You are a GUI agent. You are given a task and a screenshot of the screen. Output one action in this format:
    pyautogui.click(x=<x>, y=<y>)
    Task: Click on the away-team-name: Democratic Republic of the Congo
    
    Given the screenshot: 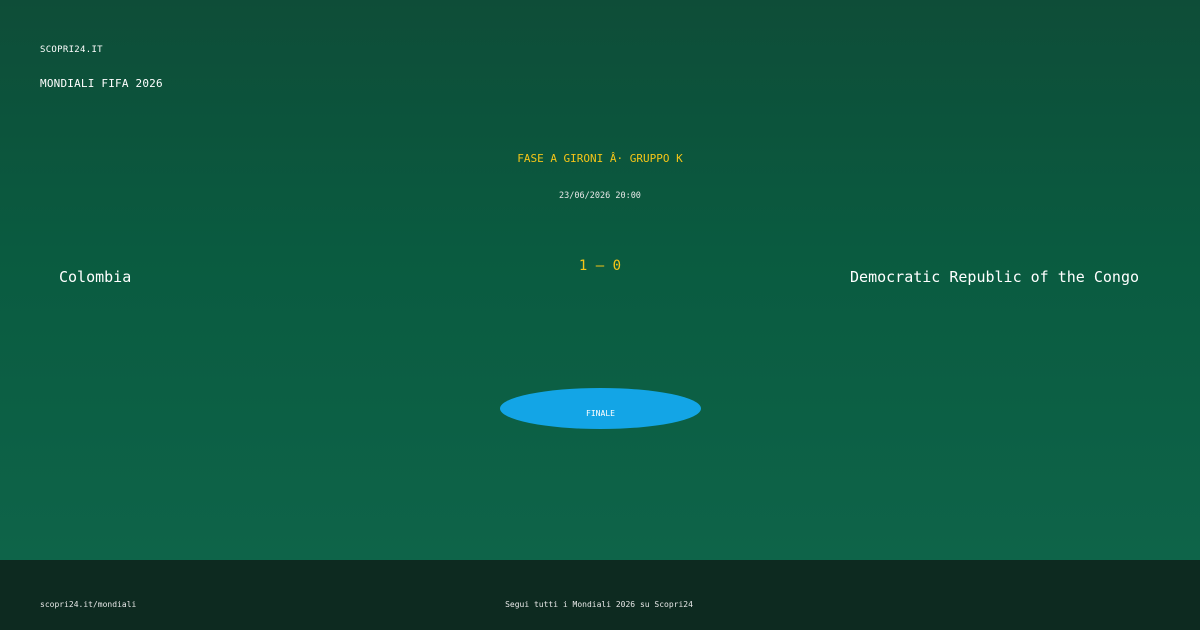 What is the action you would take?
    pyautogui.click(x=994, y=277)
    